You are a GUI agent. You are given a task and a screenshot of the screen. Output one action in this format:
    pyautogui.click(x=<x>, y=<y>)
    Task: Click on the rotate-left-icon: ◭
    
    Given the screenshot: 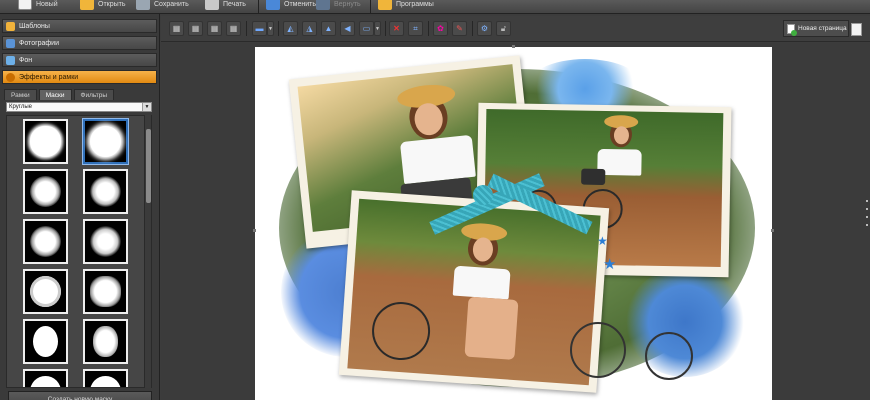 What is the action you would take?
    pyautogui.click(x=290, y=28)
    